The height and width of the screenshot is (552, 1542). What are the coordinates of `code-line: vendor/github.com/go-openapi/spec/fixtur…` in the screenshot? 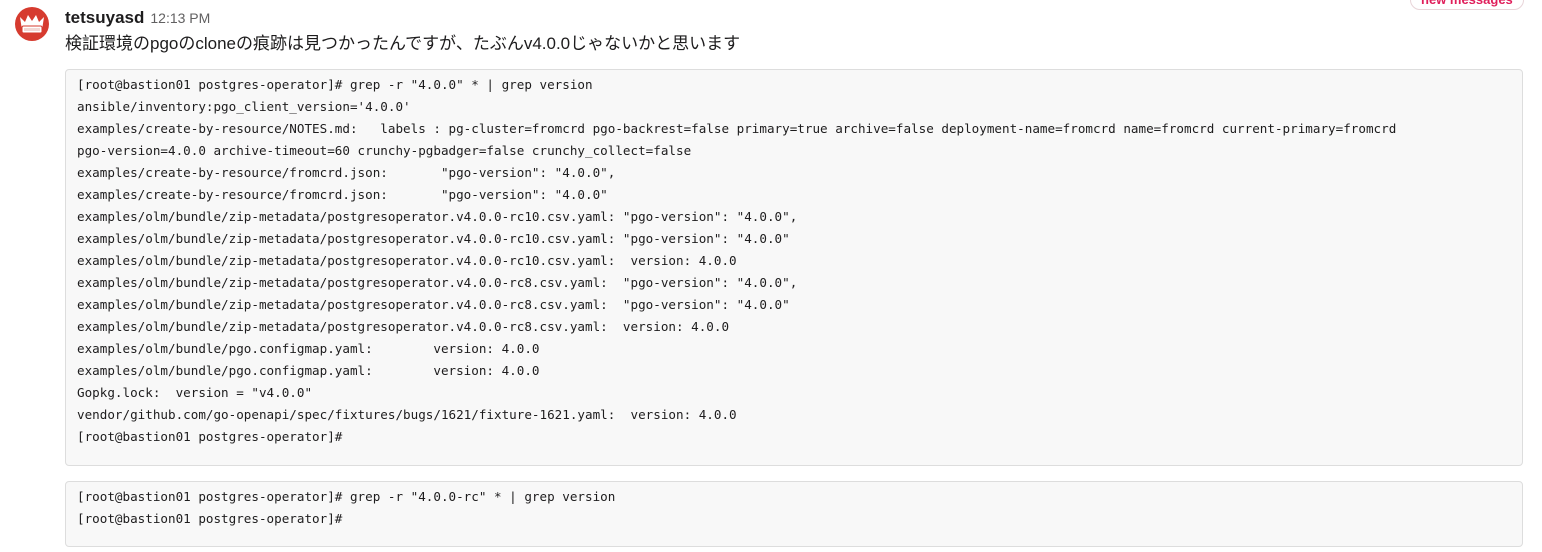 It's located at (407, 414).